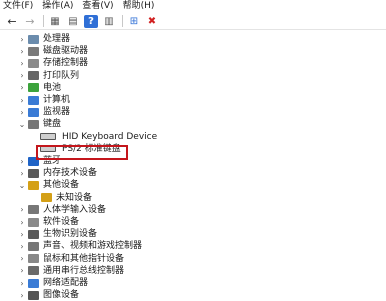 The image size is (386, 301). I want to click on mouse-icon, so click(33, 259).